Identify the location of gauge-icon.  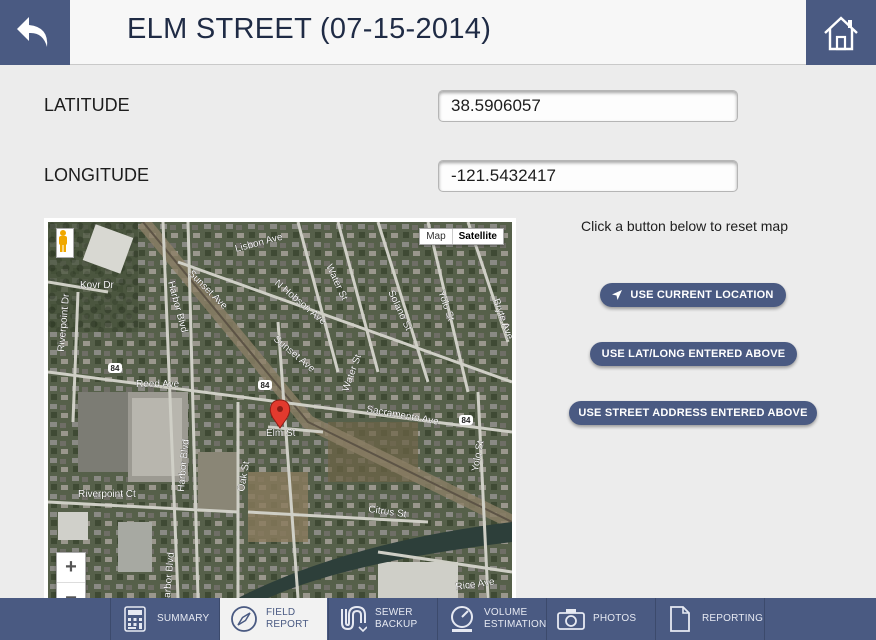
(462, 619).